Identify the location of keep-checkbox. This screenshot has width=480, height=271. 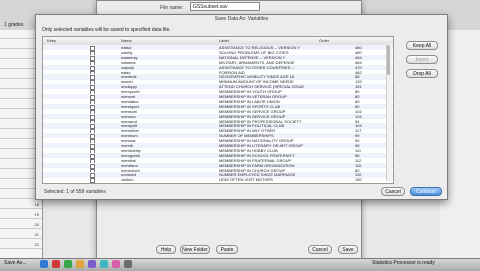
(92, 180).